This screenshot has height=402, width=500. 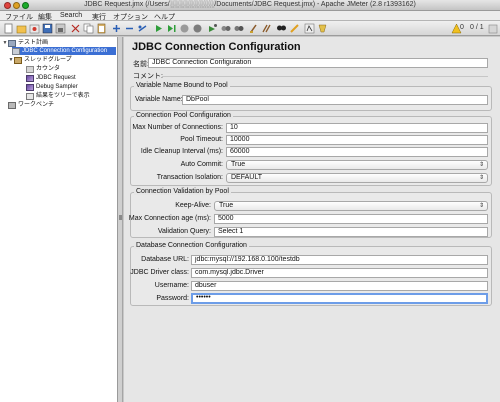 I want to click on jdbc-driver-field: com.mysql.jdbc.Driver, so click(x=339, y=273).